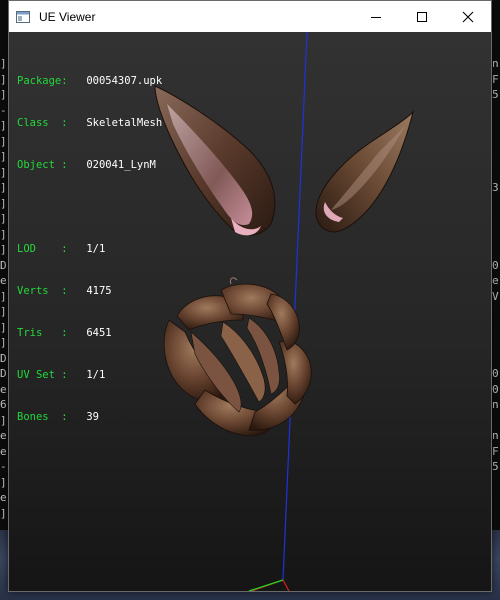 Image resolution: width=500 pixels, height=600 pixels. Describe the element at coordinates (42, 249) in the screenshot. I see `lod-label: LOD :` at that location.